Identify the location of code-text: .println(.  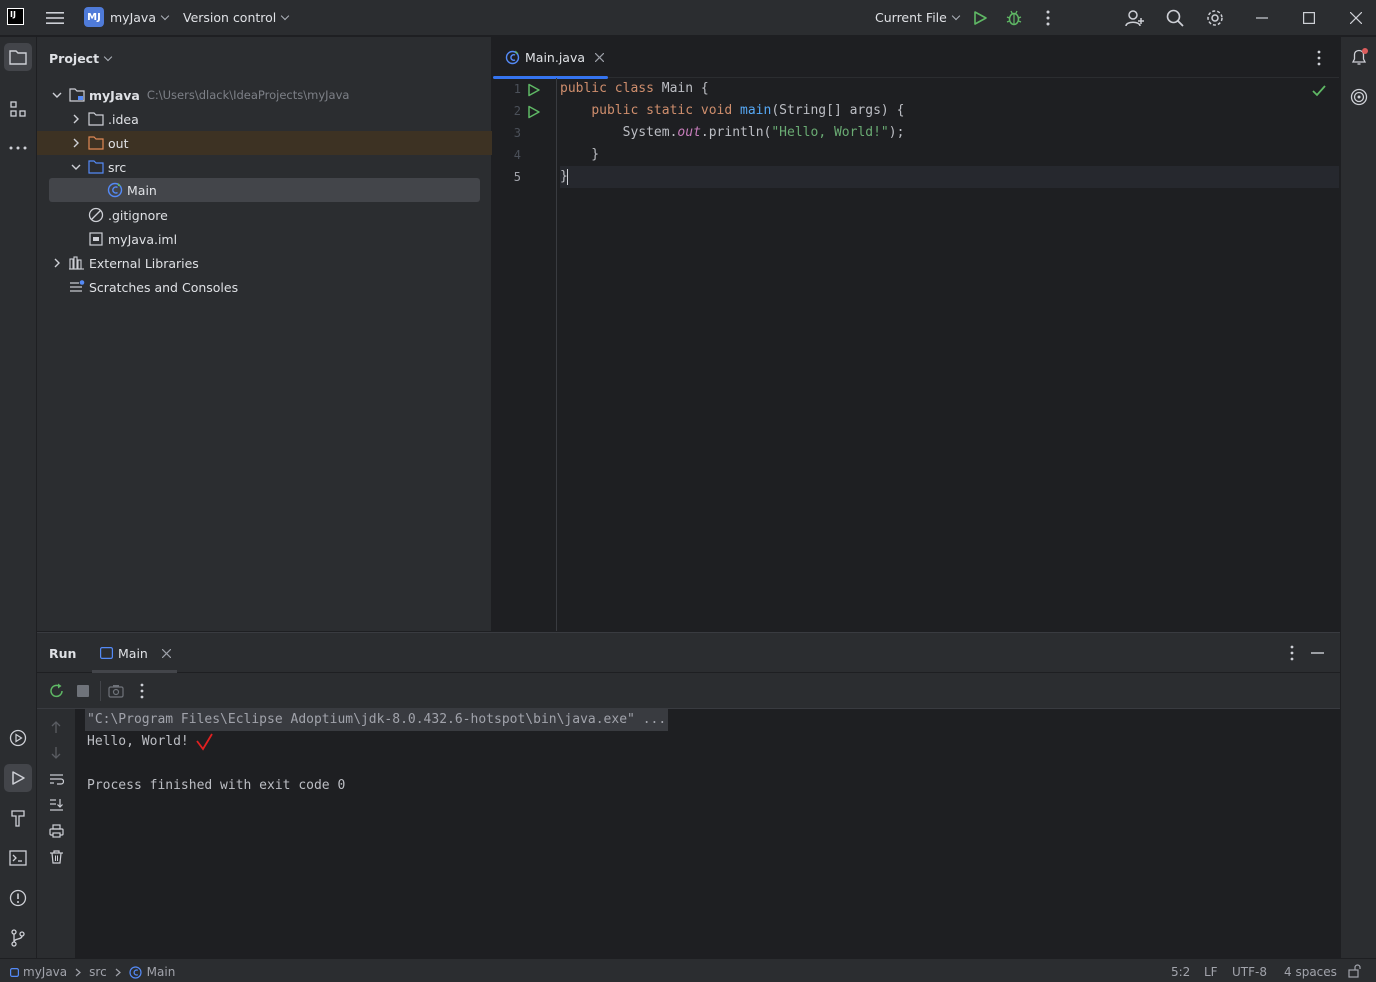
(736, 132).